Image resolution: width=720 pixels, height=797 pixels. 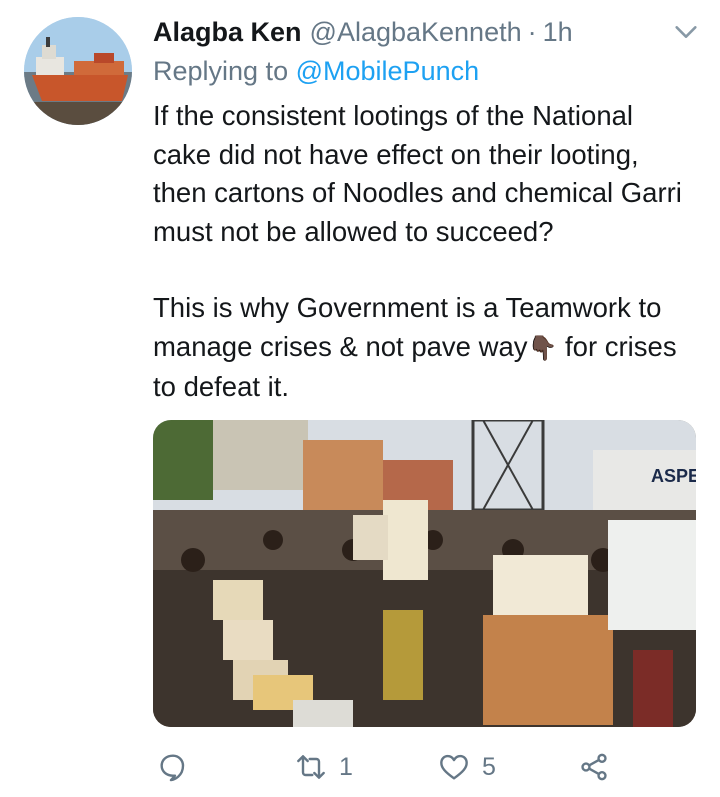 I want to click on ship-avatar-image, so click(x=78, y=71).